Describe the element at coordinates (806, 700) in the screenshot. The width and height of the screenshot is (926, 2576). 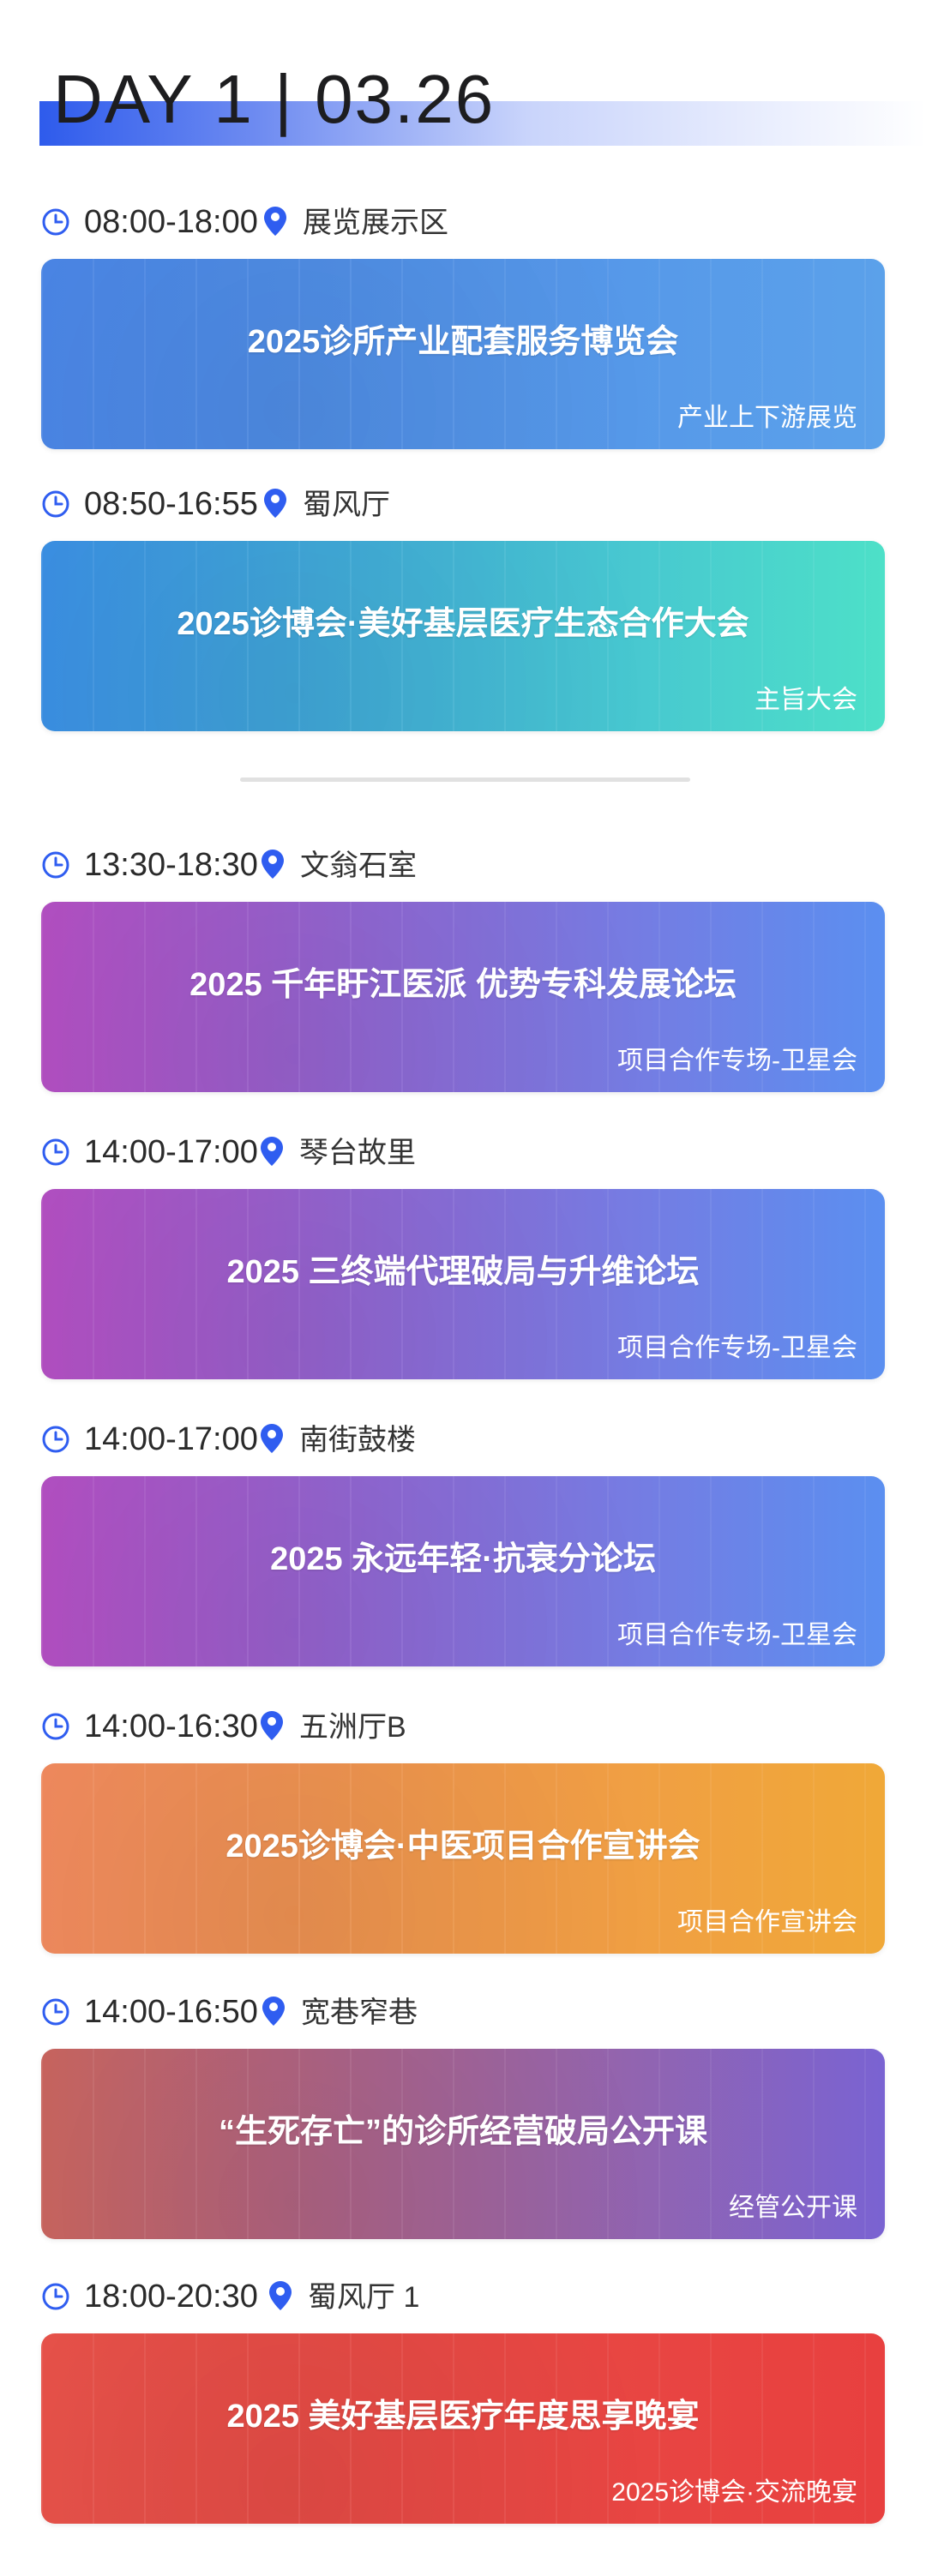
I see `event-subtitle: 主旨大会` at that location.